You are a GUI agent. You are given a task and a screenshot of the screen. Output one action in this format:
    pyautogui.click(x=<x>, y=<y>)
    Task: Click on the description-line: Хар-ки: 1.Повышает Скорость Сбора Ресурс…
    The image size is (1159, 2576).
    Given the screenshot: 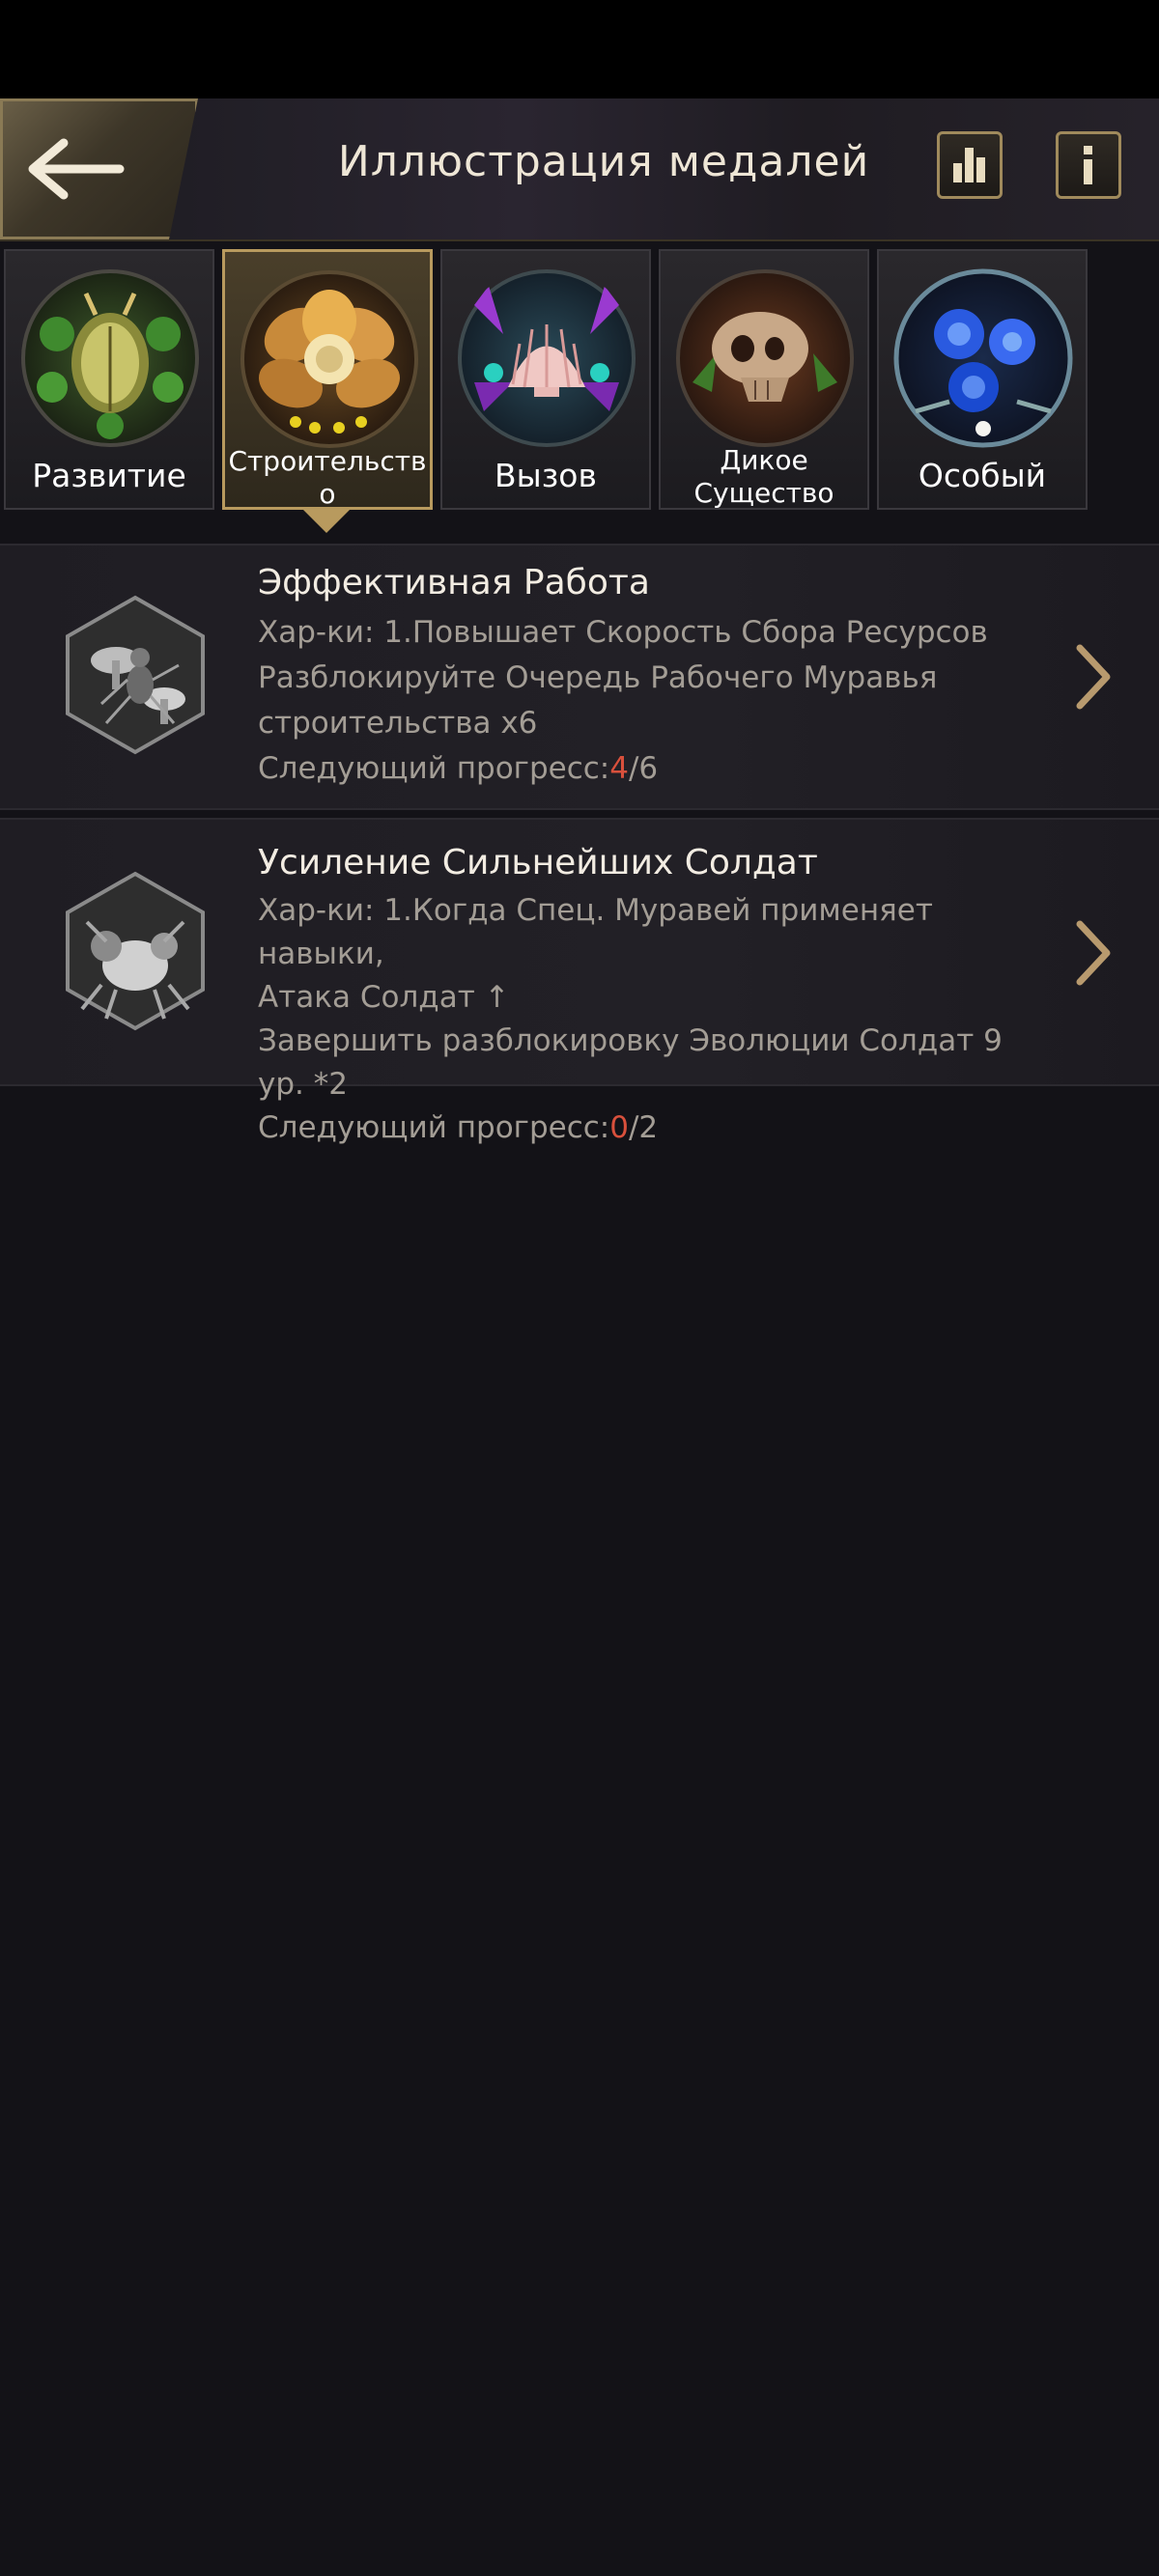 What is the action you would take?
    pyautogui.click(x=623, y=633)
    